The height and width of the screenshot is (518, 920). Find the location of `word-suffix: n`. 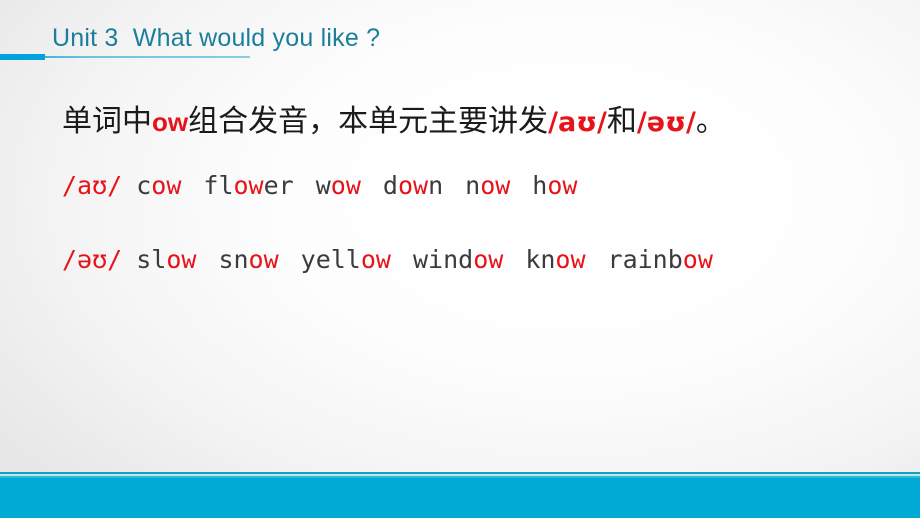

word-suffix: n is located at coordinates (436, 185).